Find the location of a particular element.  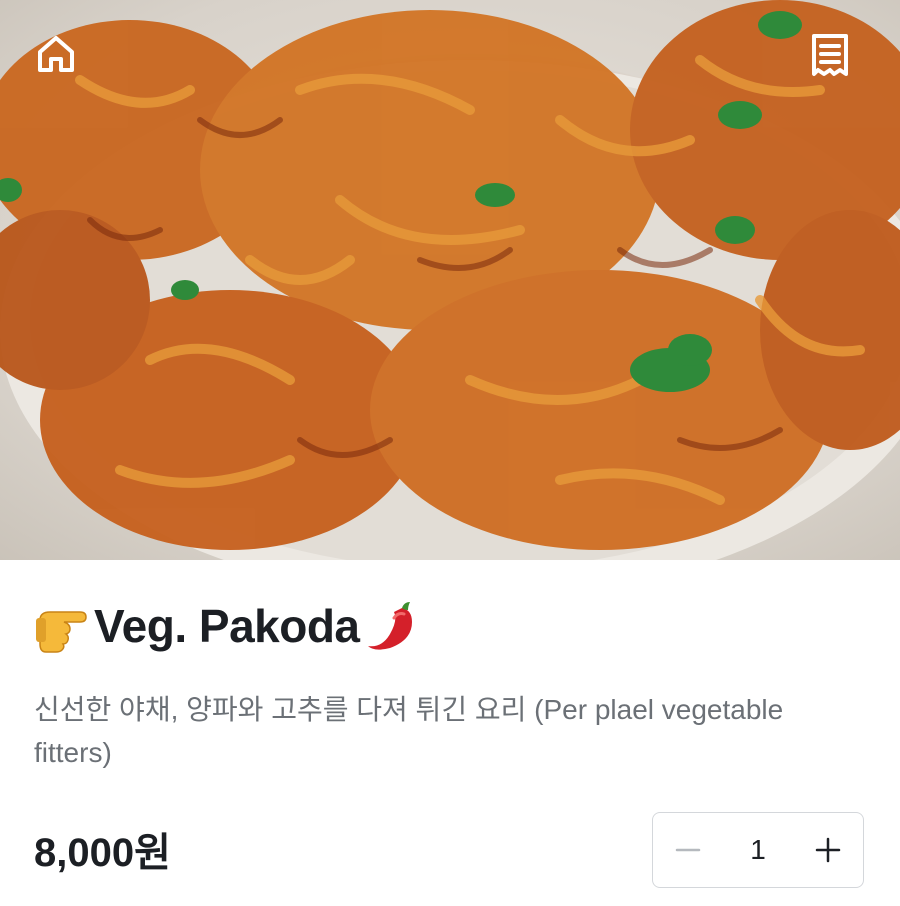

home-button is located at coordinates (62, 60).